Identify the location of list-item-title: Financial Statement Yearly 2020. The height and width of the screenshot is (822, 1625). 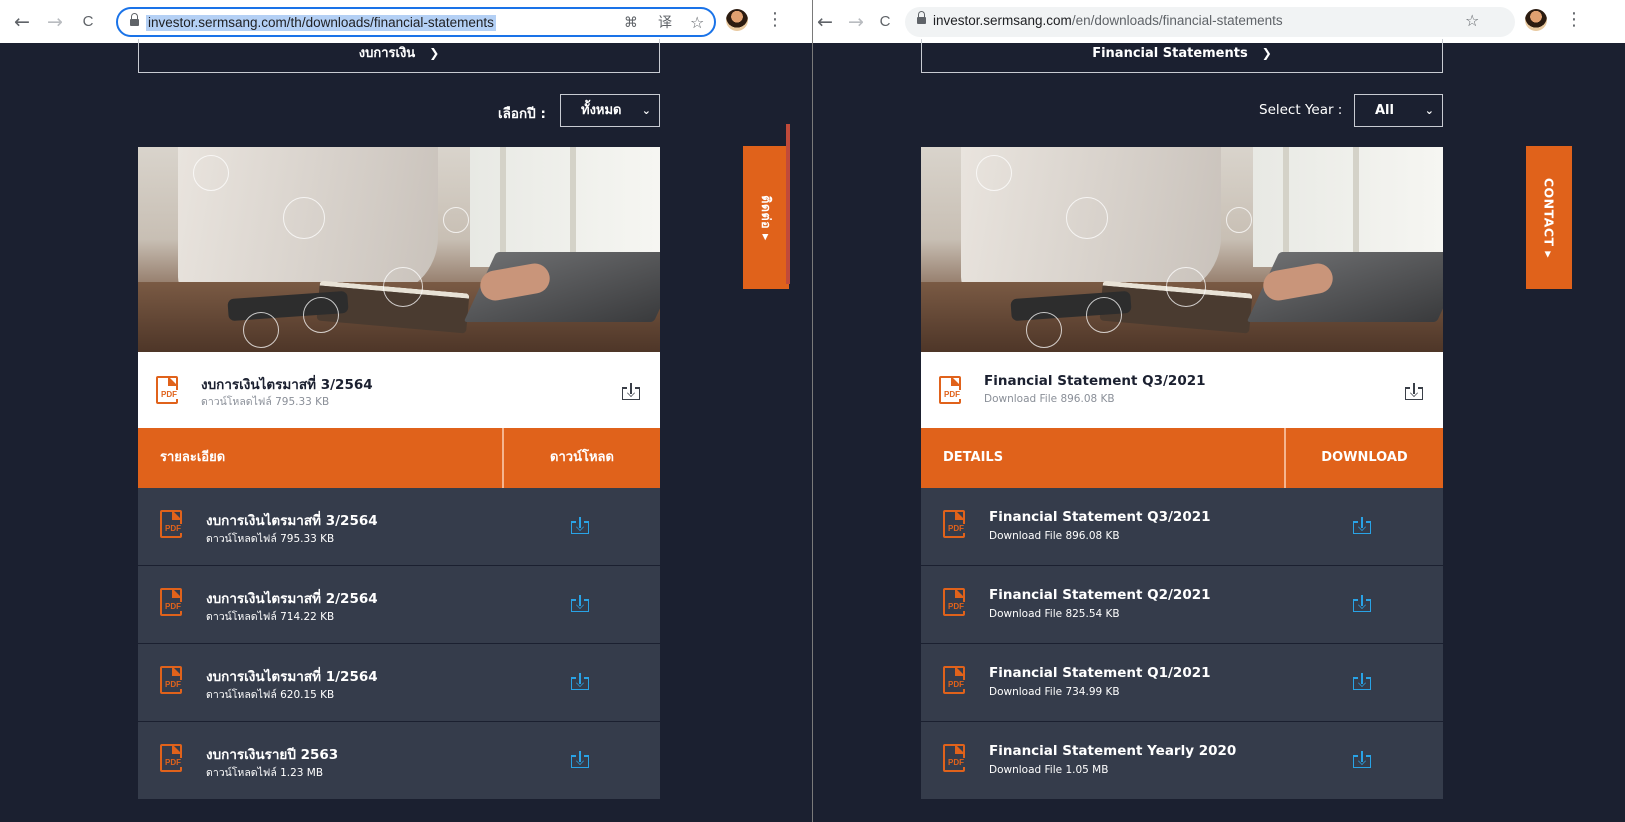
(1113, 751).